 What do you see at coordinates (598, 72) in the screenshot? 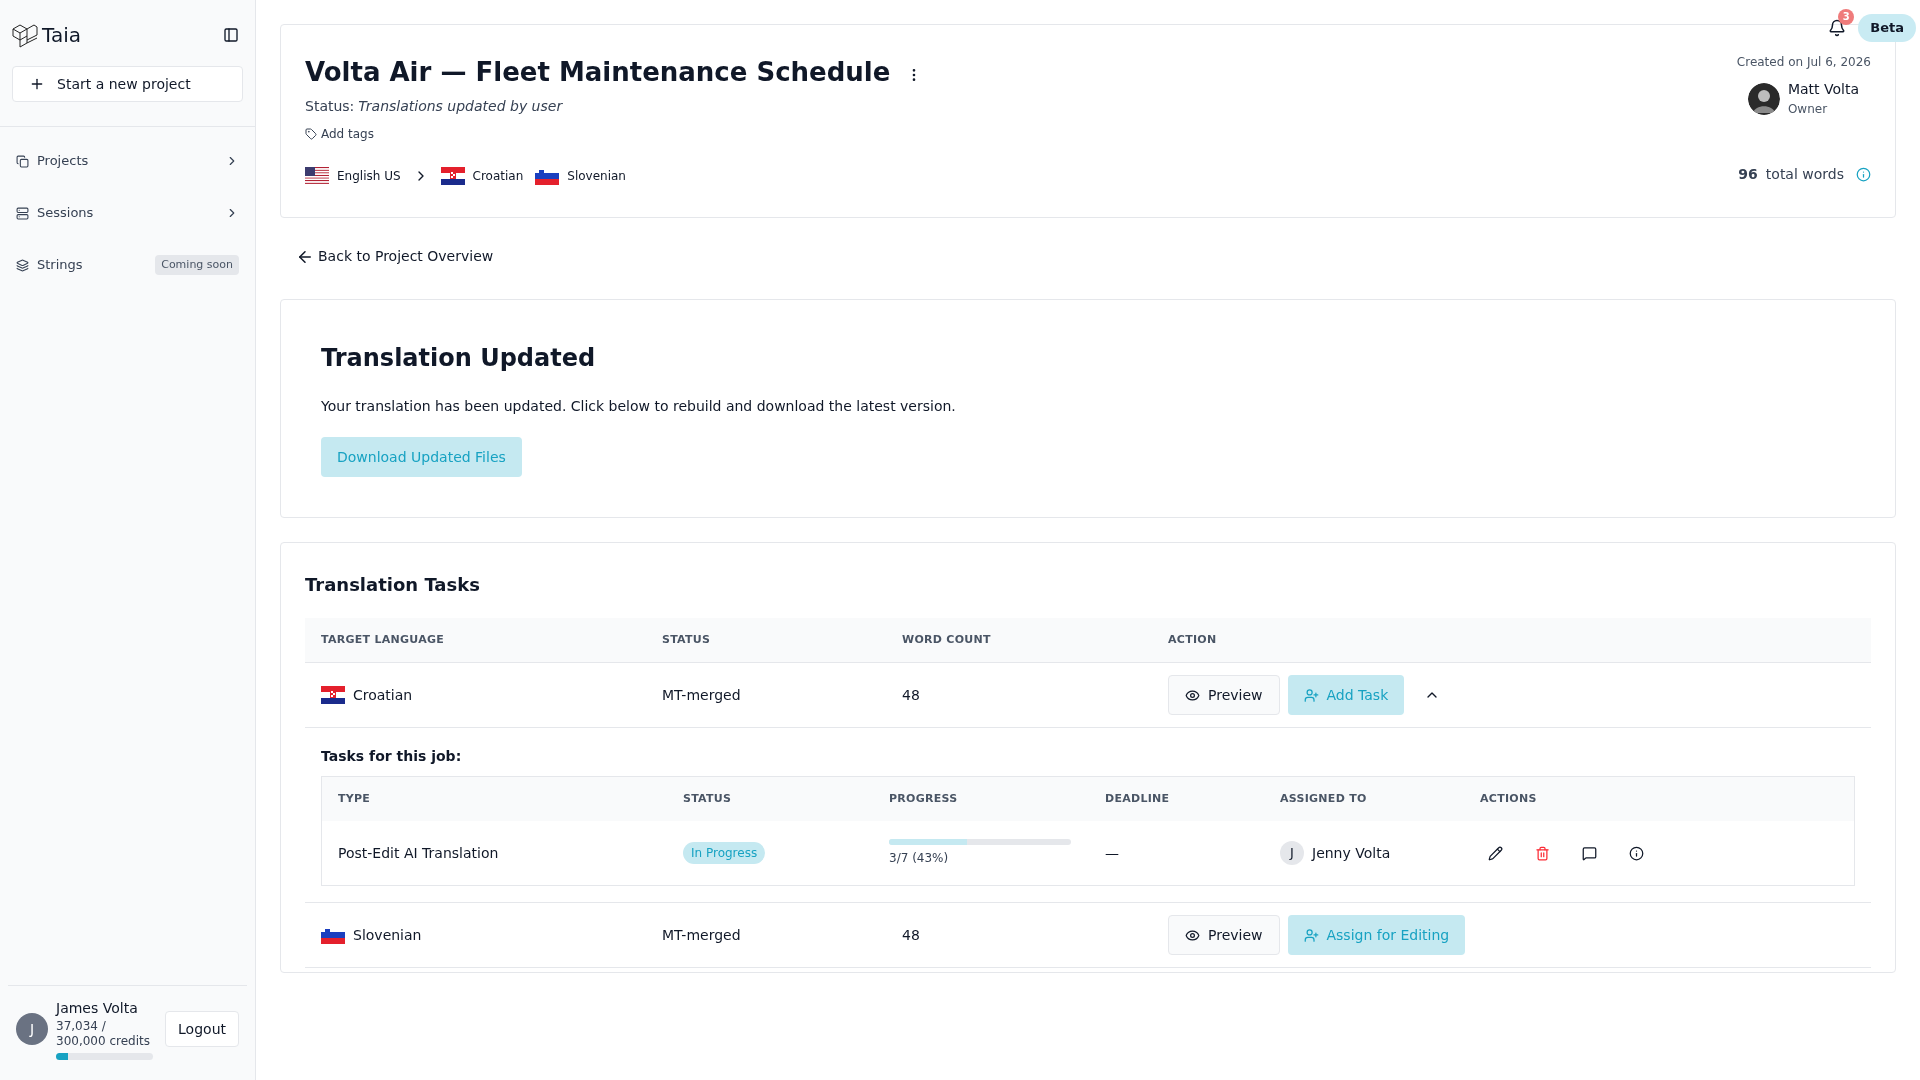
I see `project-title: Volta Air — Fleet Maintenance Schedule` at bounding box center [598, 72].